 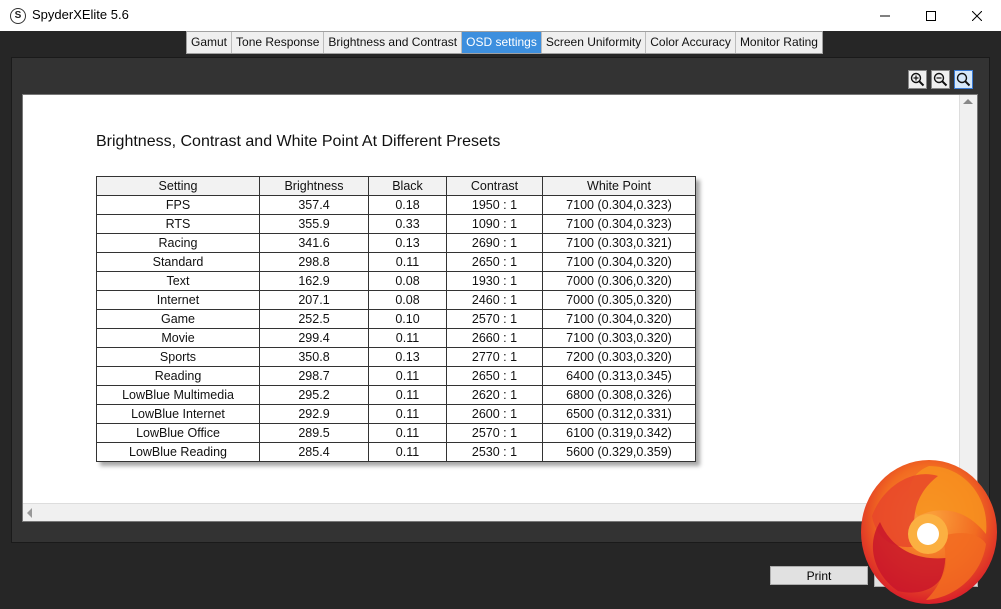 What do you see at coordinates (178, 319) in the screenshot?
I see `cell-setting: Game` at bounding box center [178, 319].